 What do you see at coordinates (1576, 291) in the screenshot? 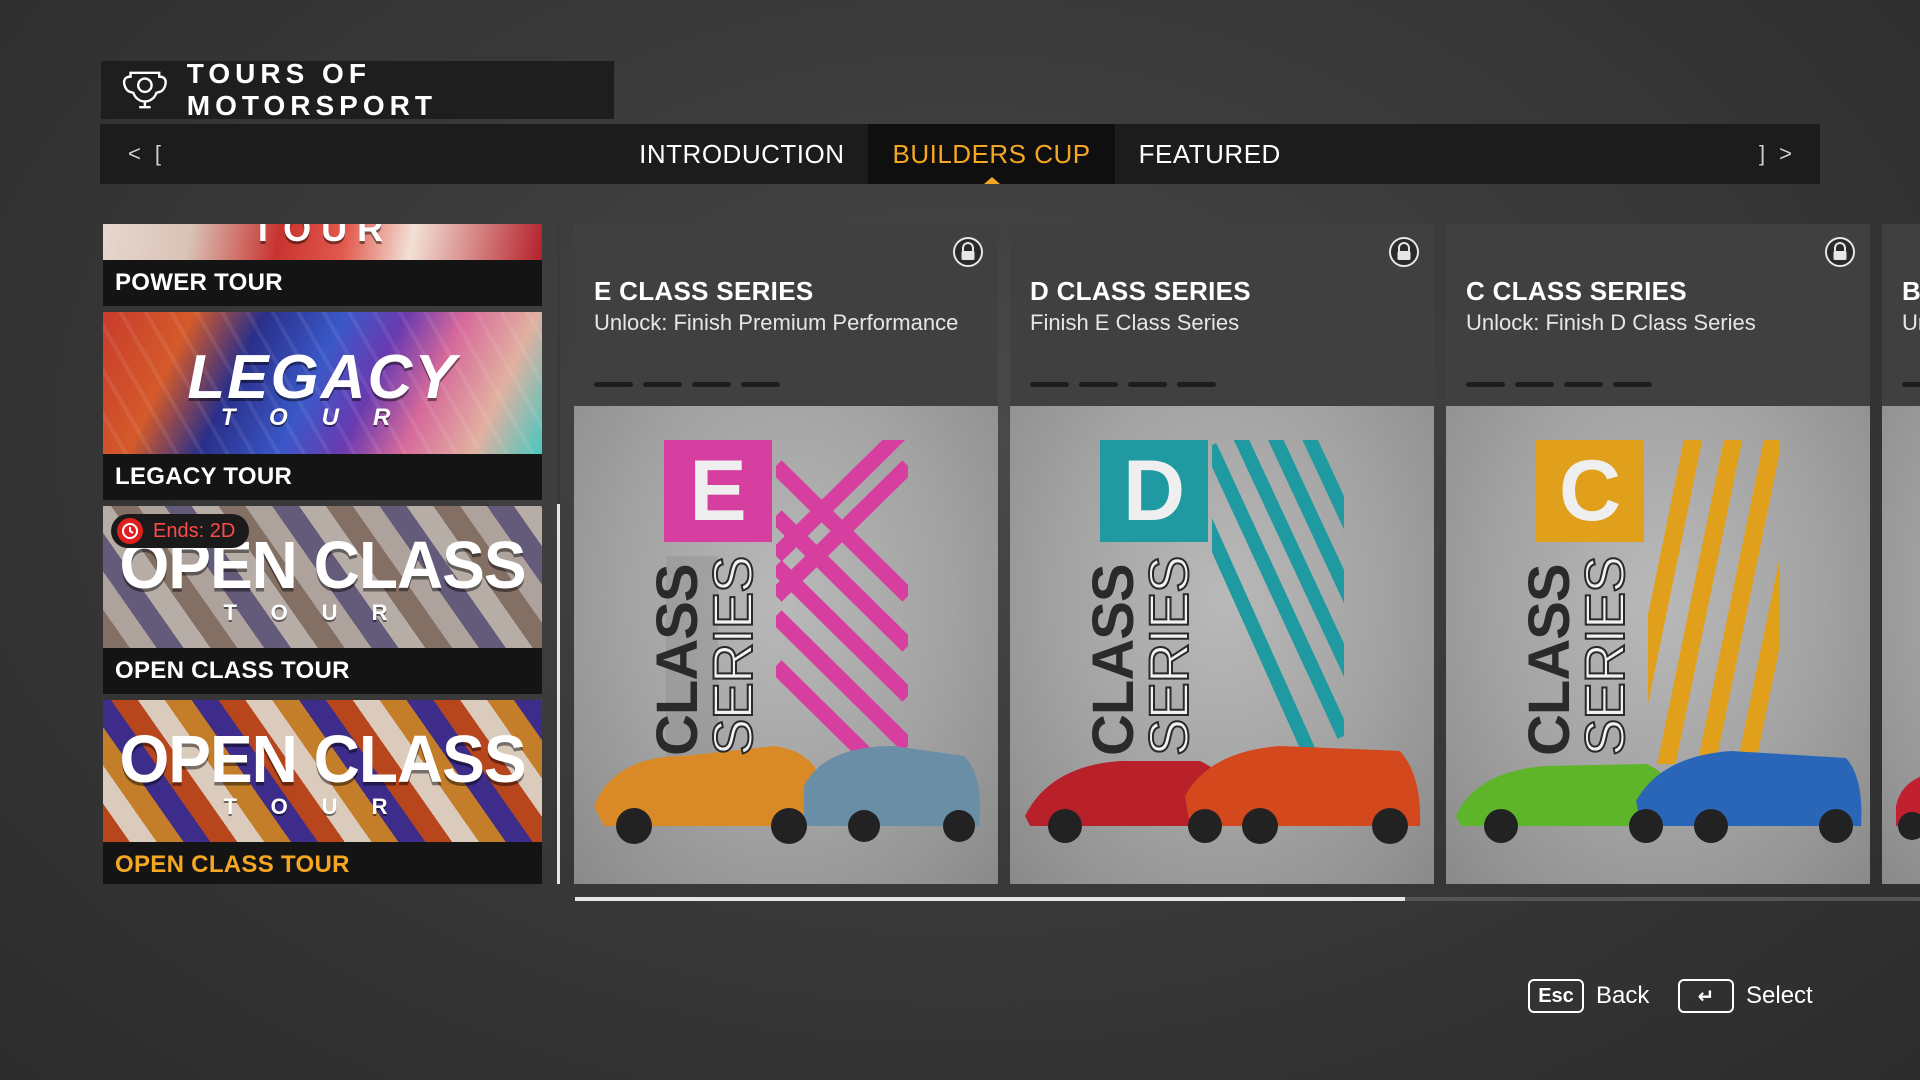
I see `card-title: C CLASS SERIES` at bounding box center [1576, 291].